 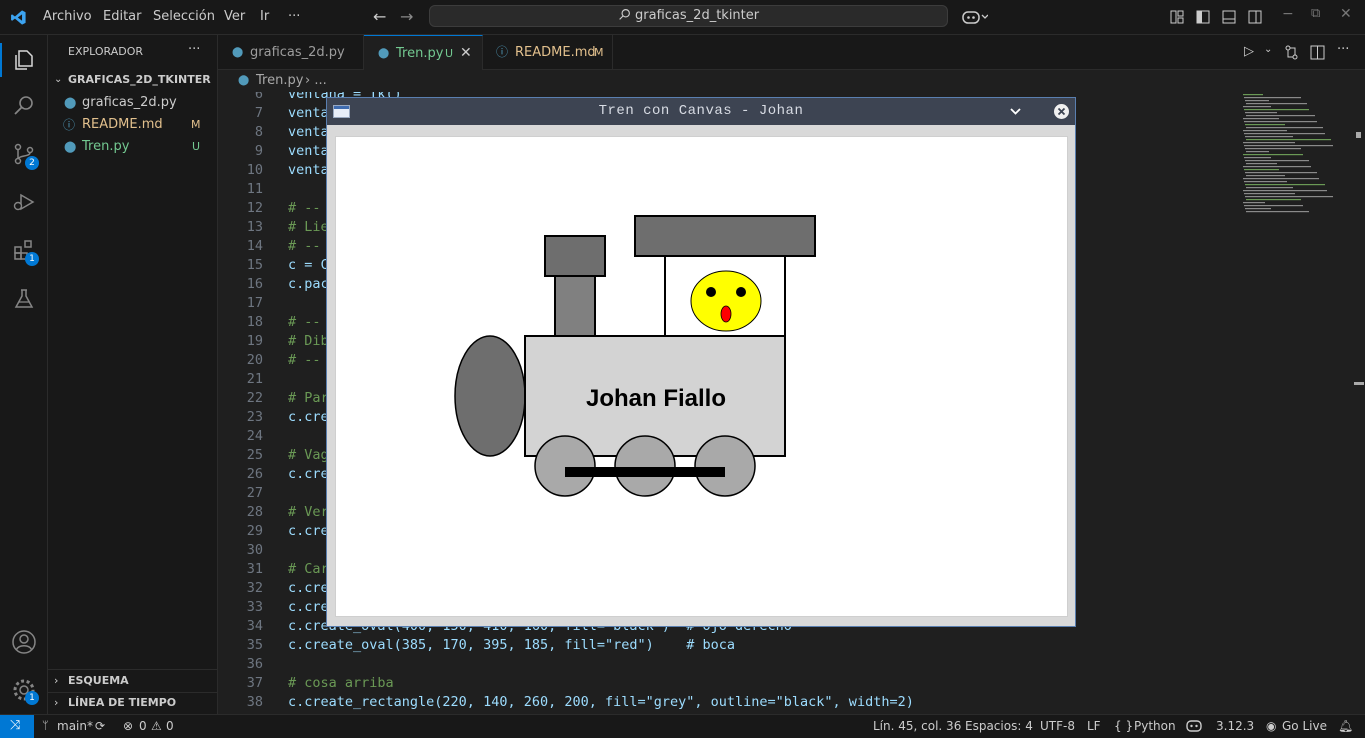 What do you see at coordinates (1268, 49) in the screenshot?
I see `run-dropdown-chevron-icon: ⌄` at bounding box center [1268, 49].